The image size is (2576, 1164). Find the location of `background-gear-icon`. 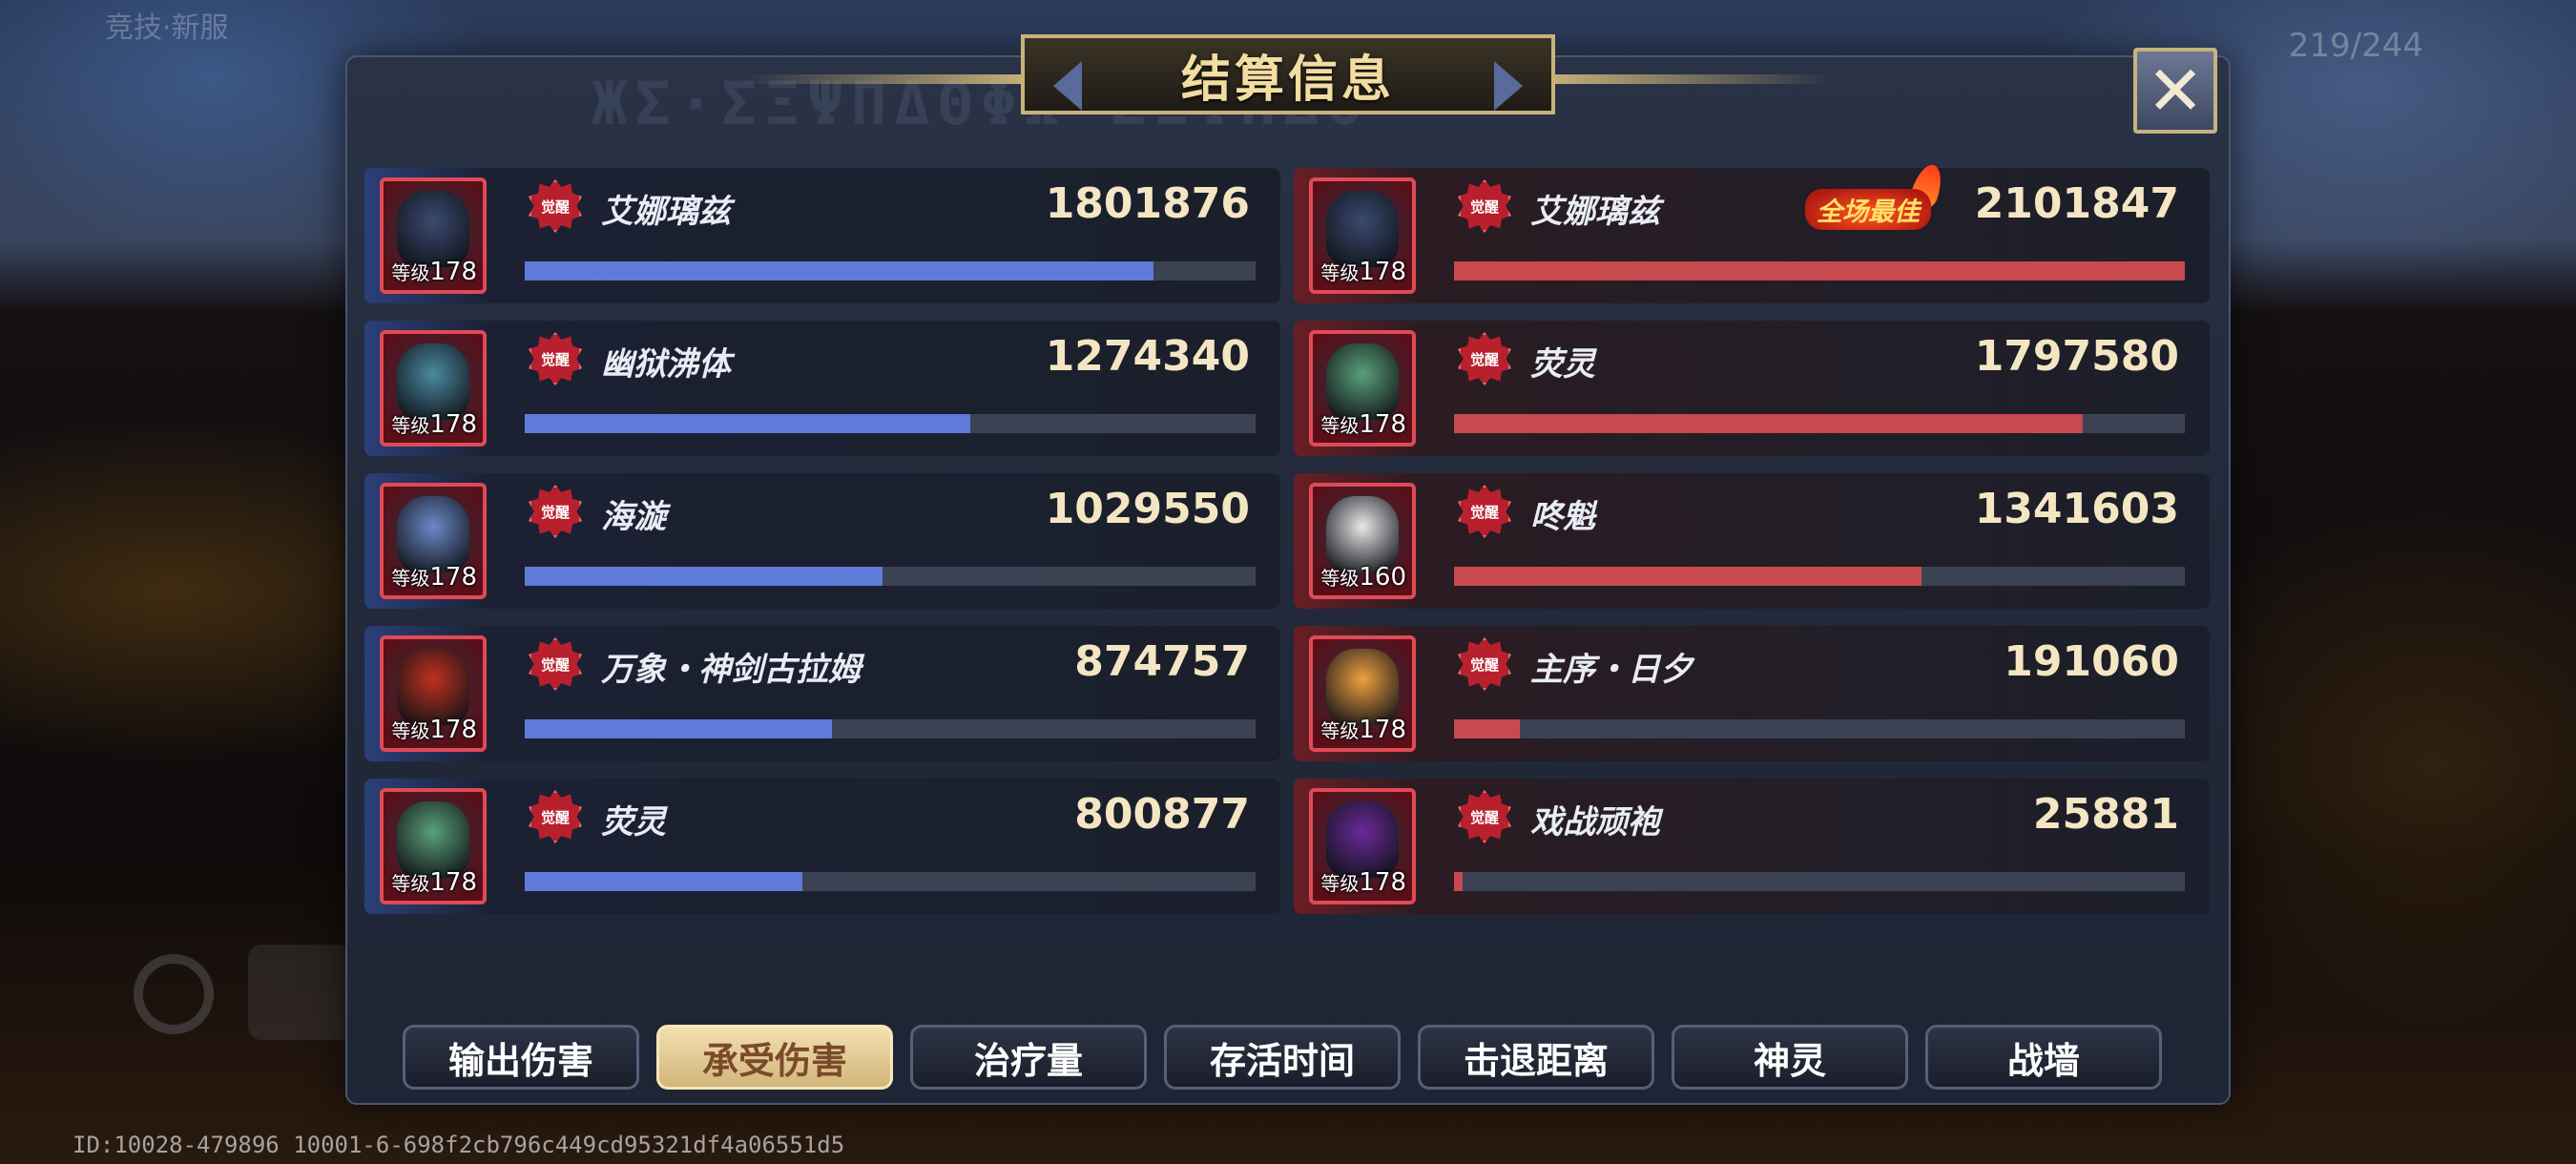

background-gear-icon is located at coordinates (174, 994).